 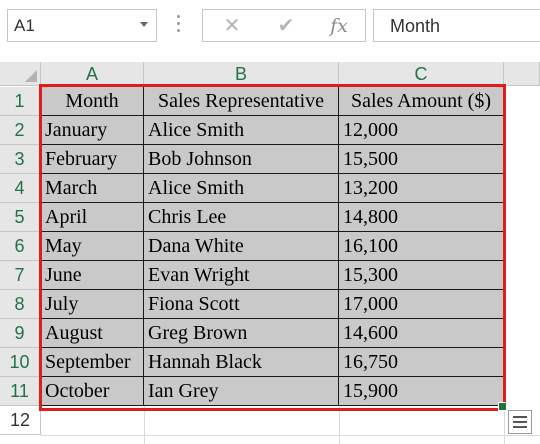 What do you see at coordinates (20, 333) in the screenshot?
I see `row-header-9: 9` at bounding box center [20, 333].